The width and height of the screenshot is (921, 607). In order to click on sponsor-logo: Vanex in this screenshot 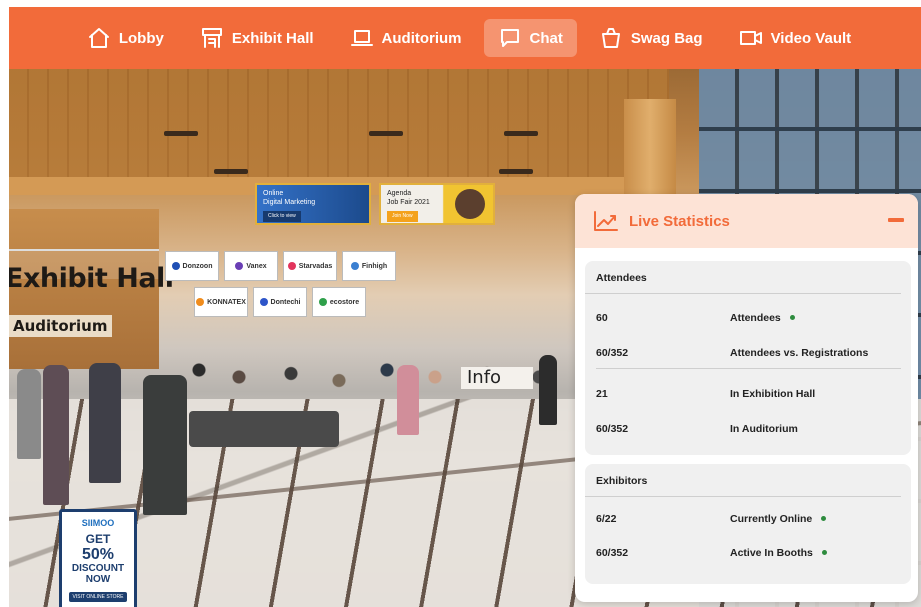, I will do `click(251, 266)`.